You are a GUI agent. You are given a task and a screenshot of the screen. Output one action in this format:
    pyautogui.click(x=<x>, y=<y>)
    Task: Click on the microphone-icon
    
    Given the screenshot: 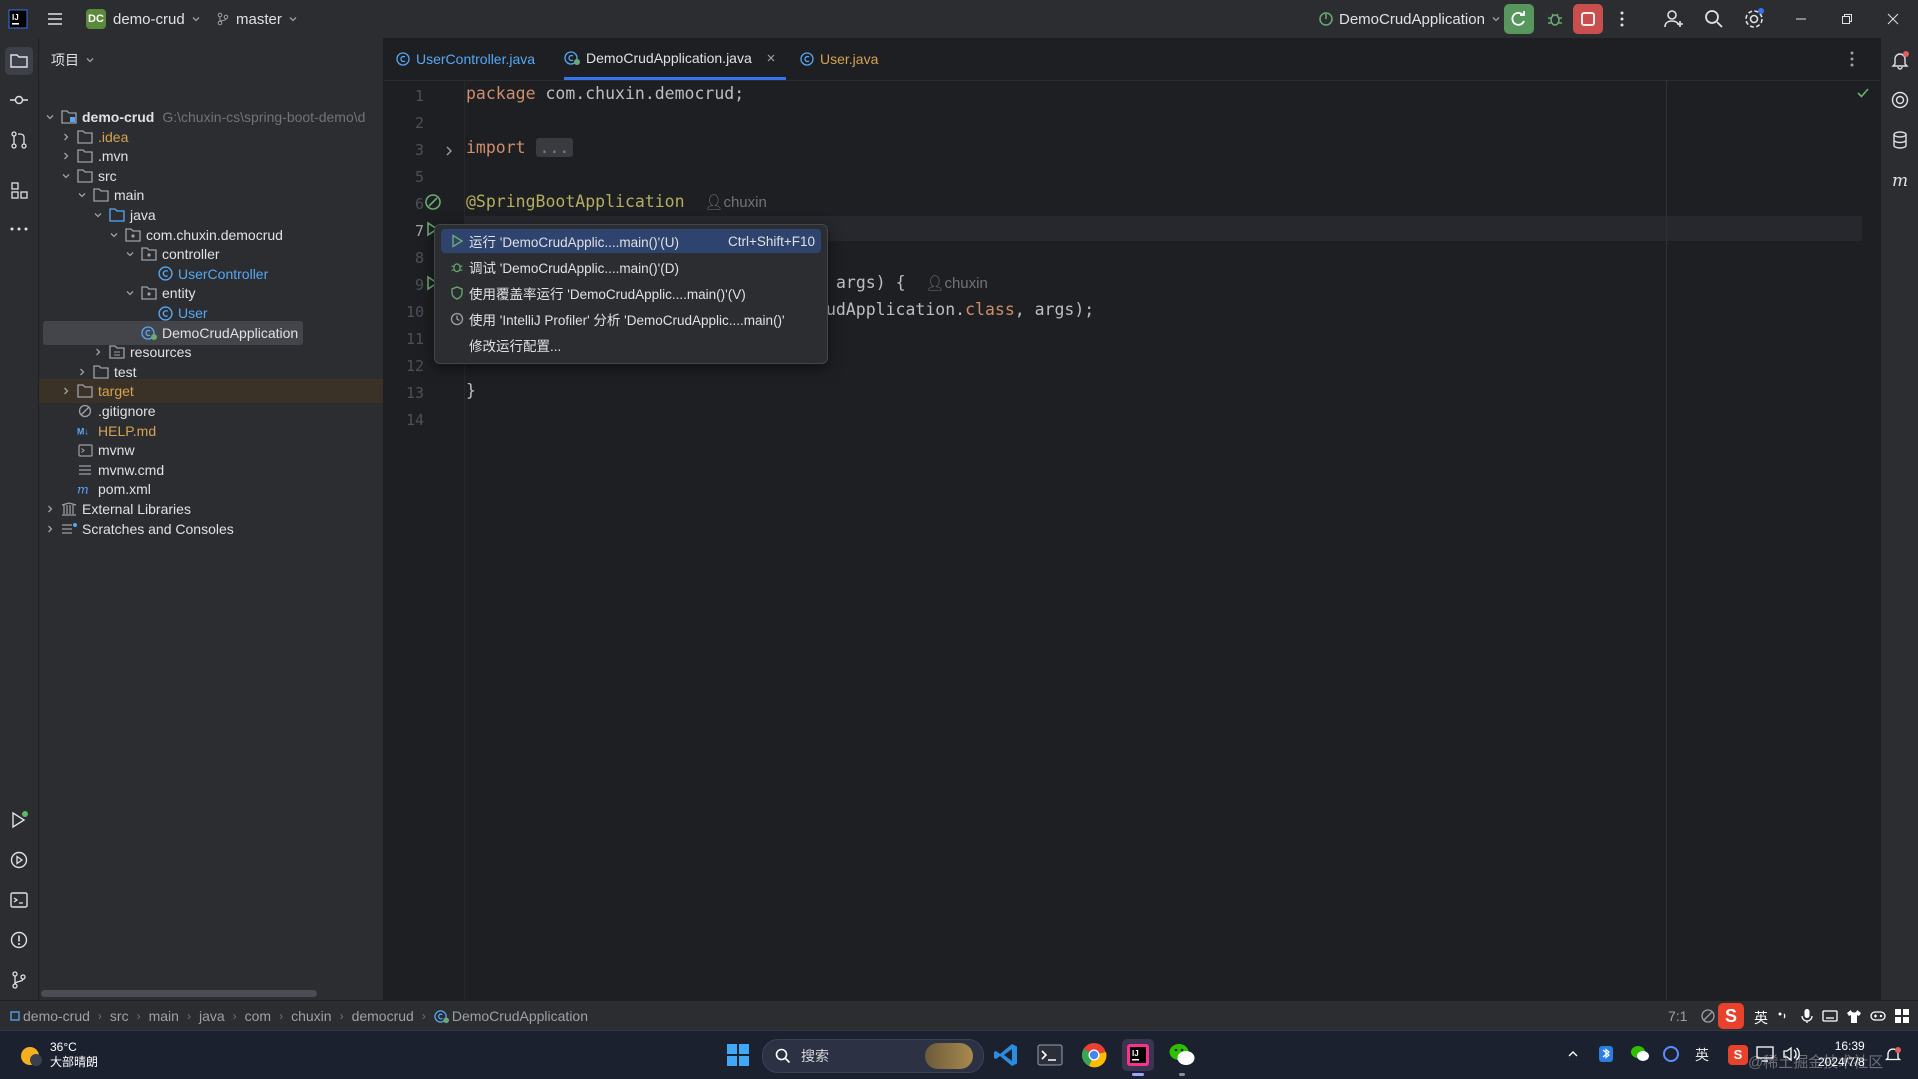 What is the action you would take?
    pyautogui.click(x=1807, y=1016)
    